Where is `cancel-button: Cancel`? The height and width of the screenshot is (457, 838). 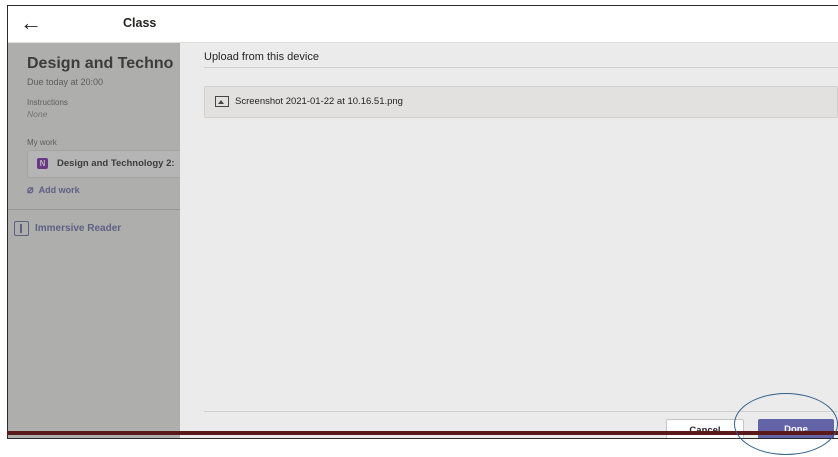
cancel-button: Cancel is located at coordinates (705, 428).